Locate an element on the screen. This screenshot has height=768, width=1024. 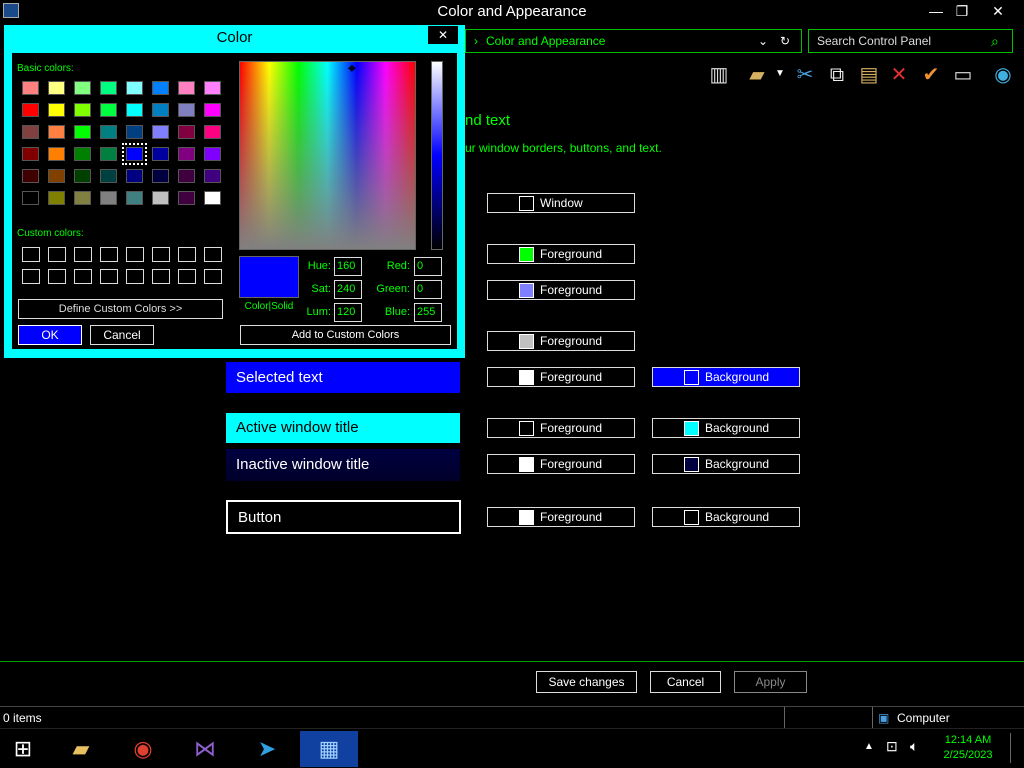
button-background-button: Background is located at coordinates (726, 517).